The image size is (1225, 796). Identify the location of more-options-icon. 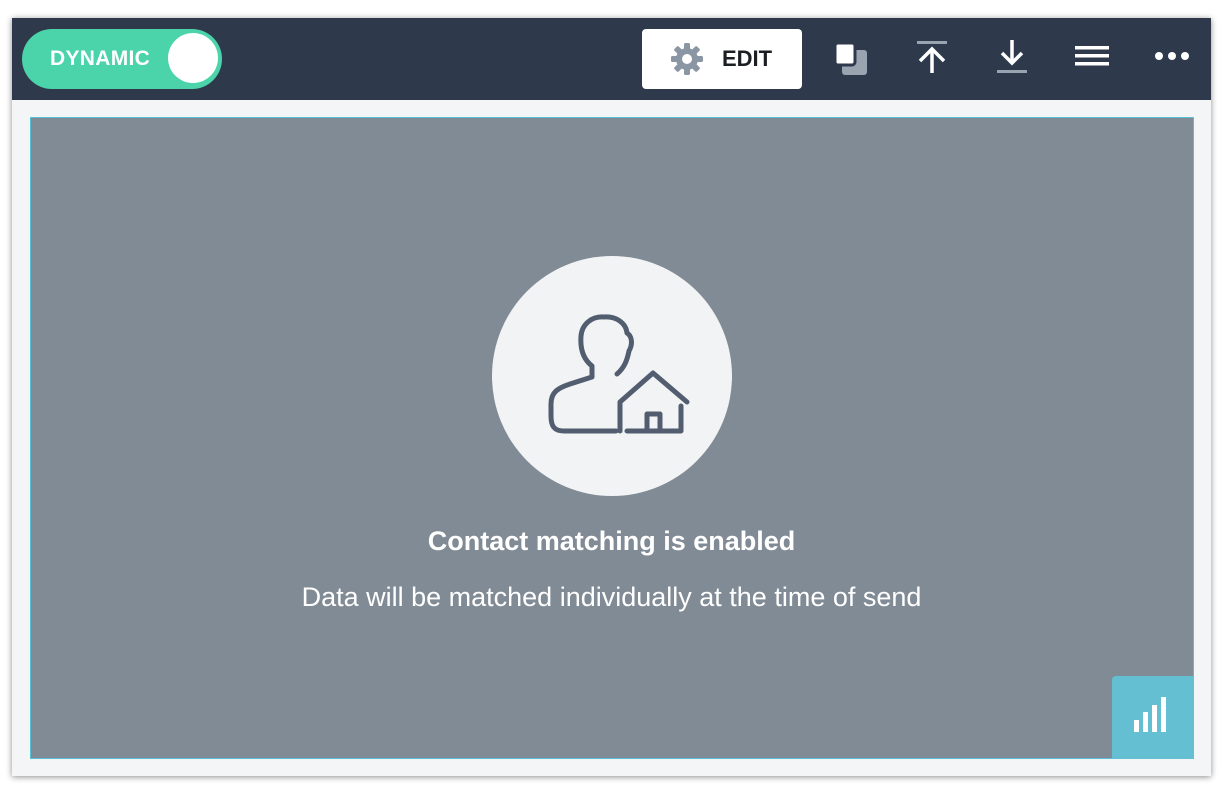
(1172, 59).